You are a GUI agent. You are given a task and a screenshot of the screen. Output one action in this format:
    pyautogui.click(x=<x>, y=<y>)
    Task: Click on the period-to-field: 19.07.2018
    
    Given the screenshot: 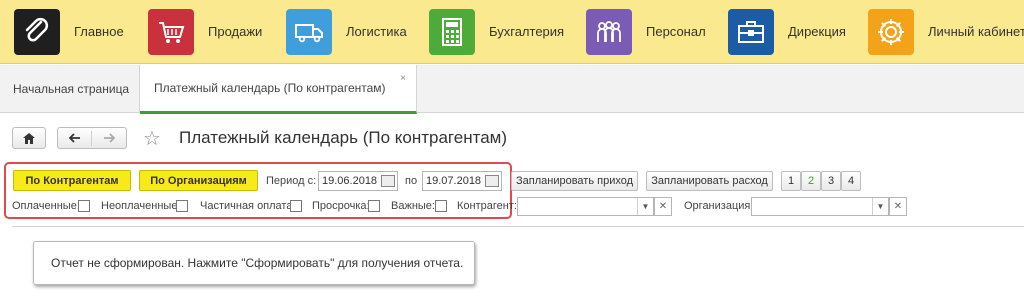 What is the action you would take?
    pyautogui.click(x=462, y=181)
    